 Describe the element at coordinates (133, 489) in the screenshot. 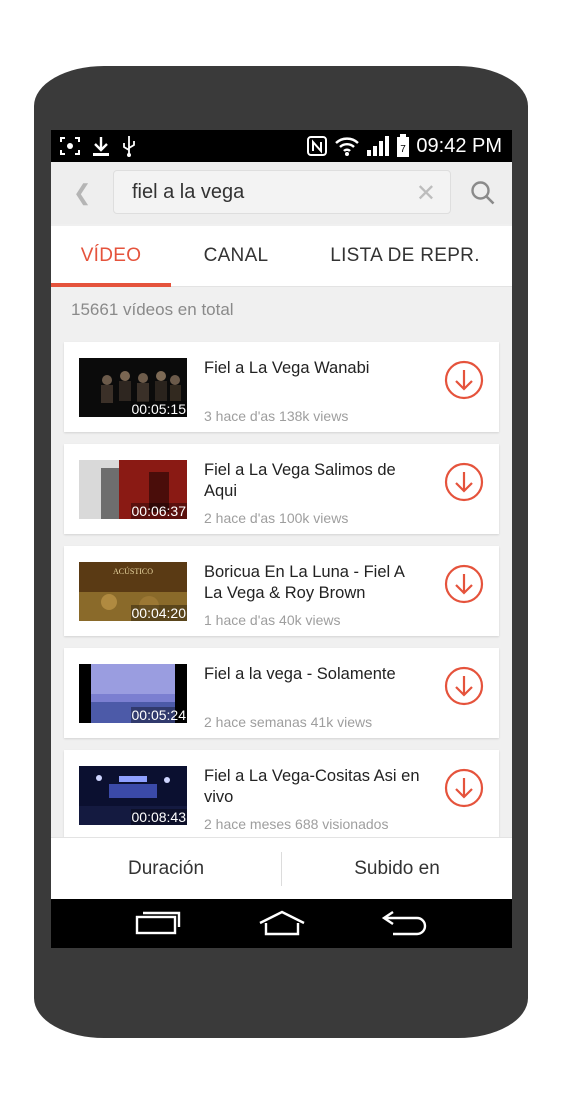

I see `video-thumbnail: 00:06:37` at that location.